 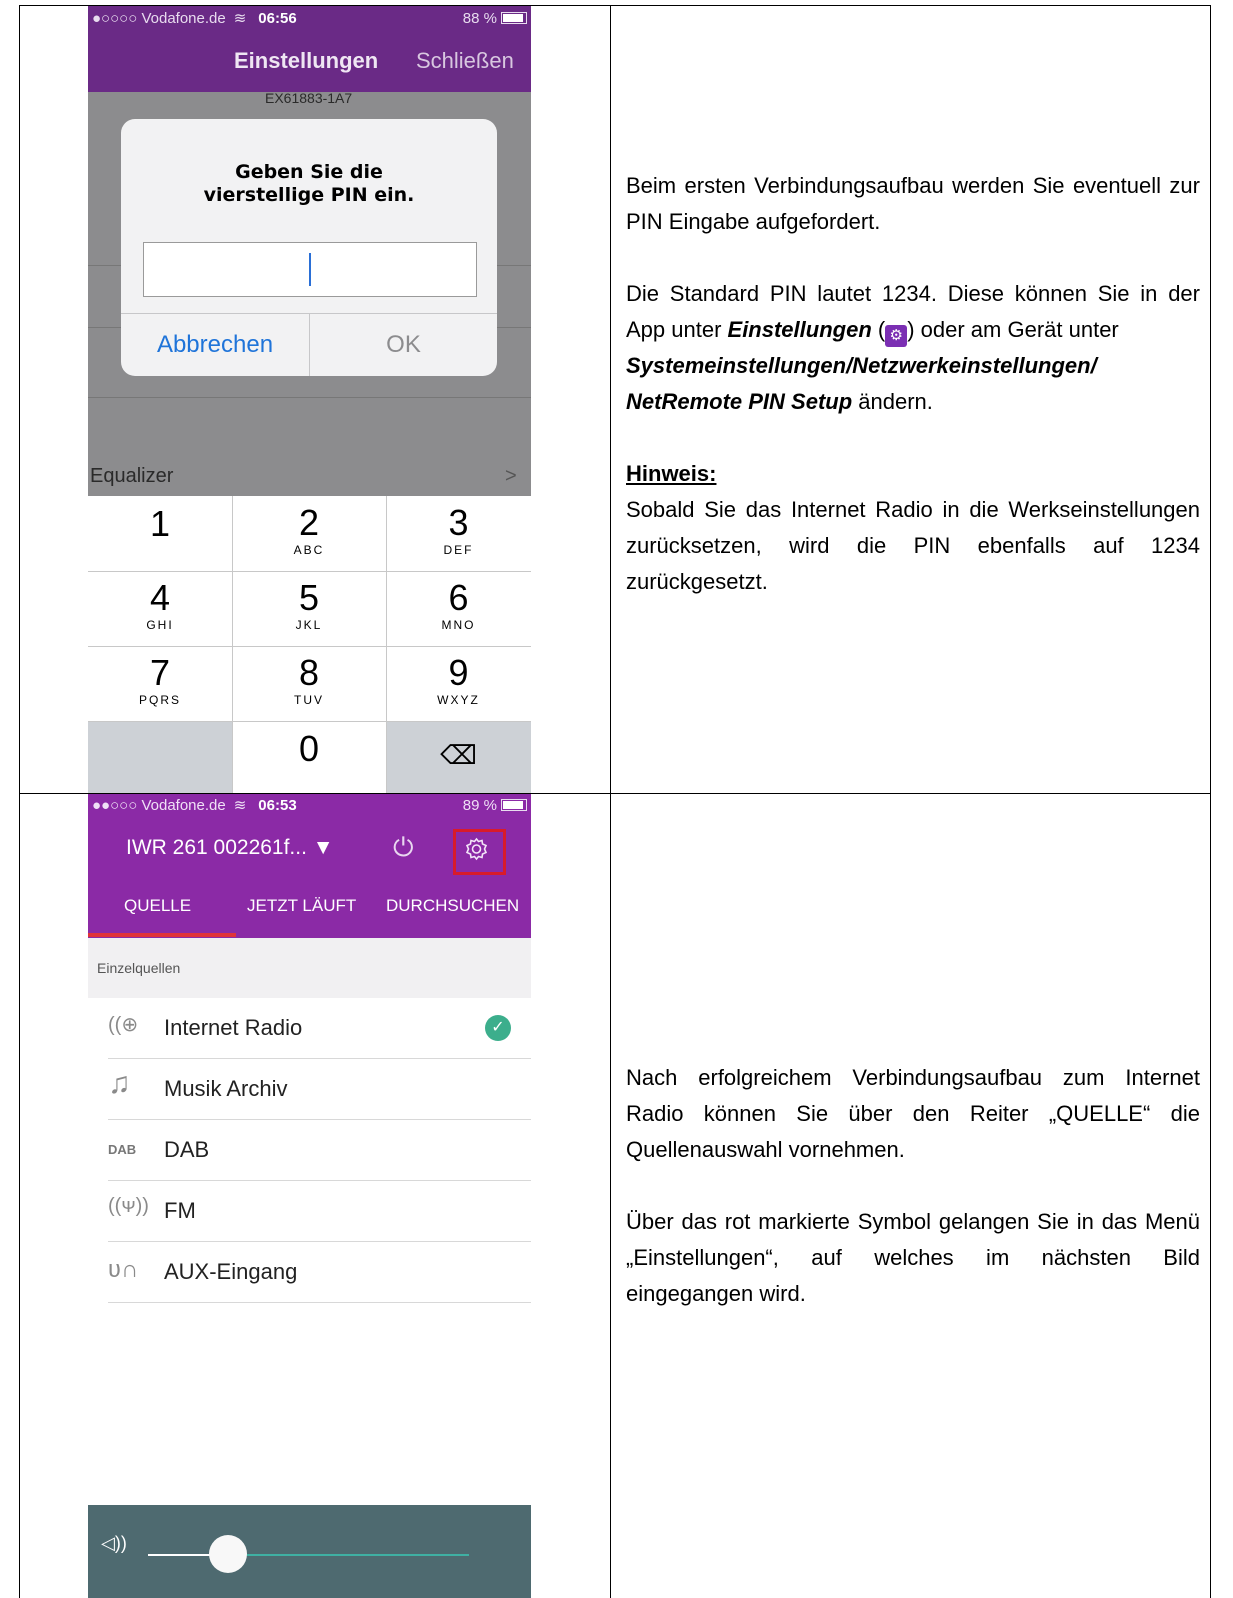 I want to click on keypad-key-5: 5 JKL, so click(x=309, y=608).